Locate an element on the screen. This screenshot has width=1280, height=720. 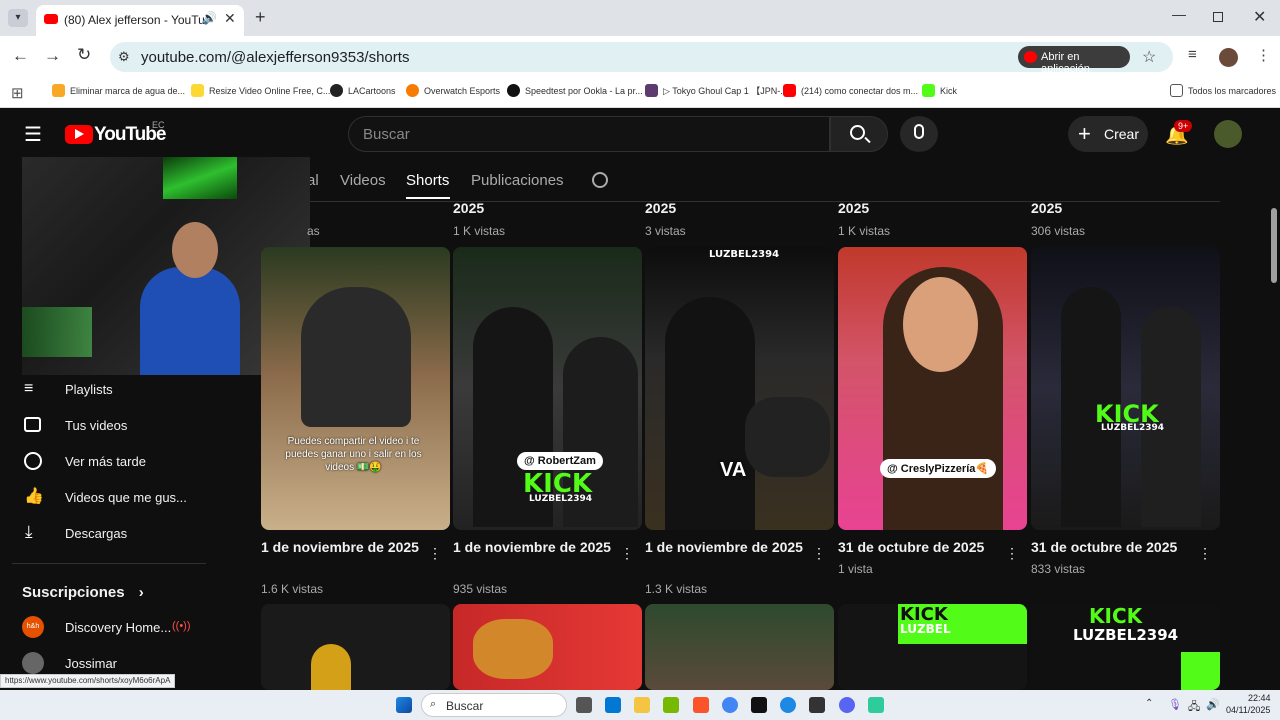
volume-icon: 🔊 is located at coordinates (1213, 704).